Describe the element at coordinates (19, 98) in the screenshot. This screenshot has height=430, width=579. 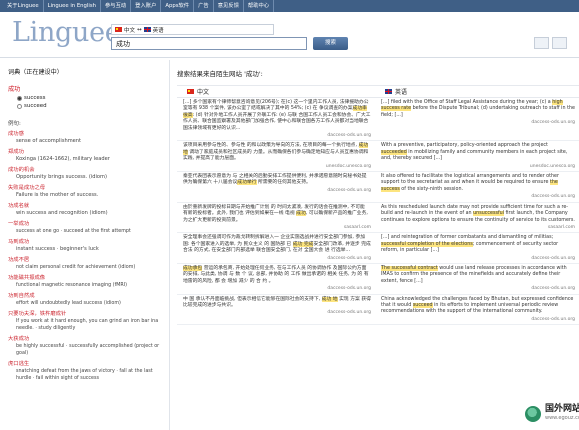
I see `radio-selected-icon` at that location.